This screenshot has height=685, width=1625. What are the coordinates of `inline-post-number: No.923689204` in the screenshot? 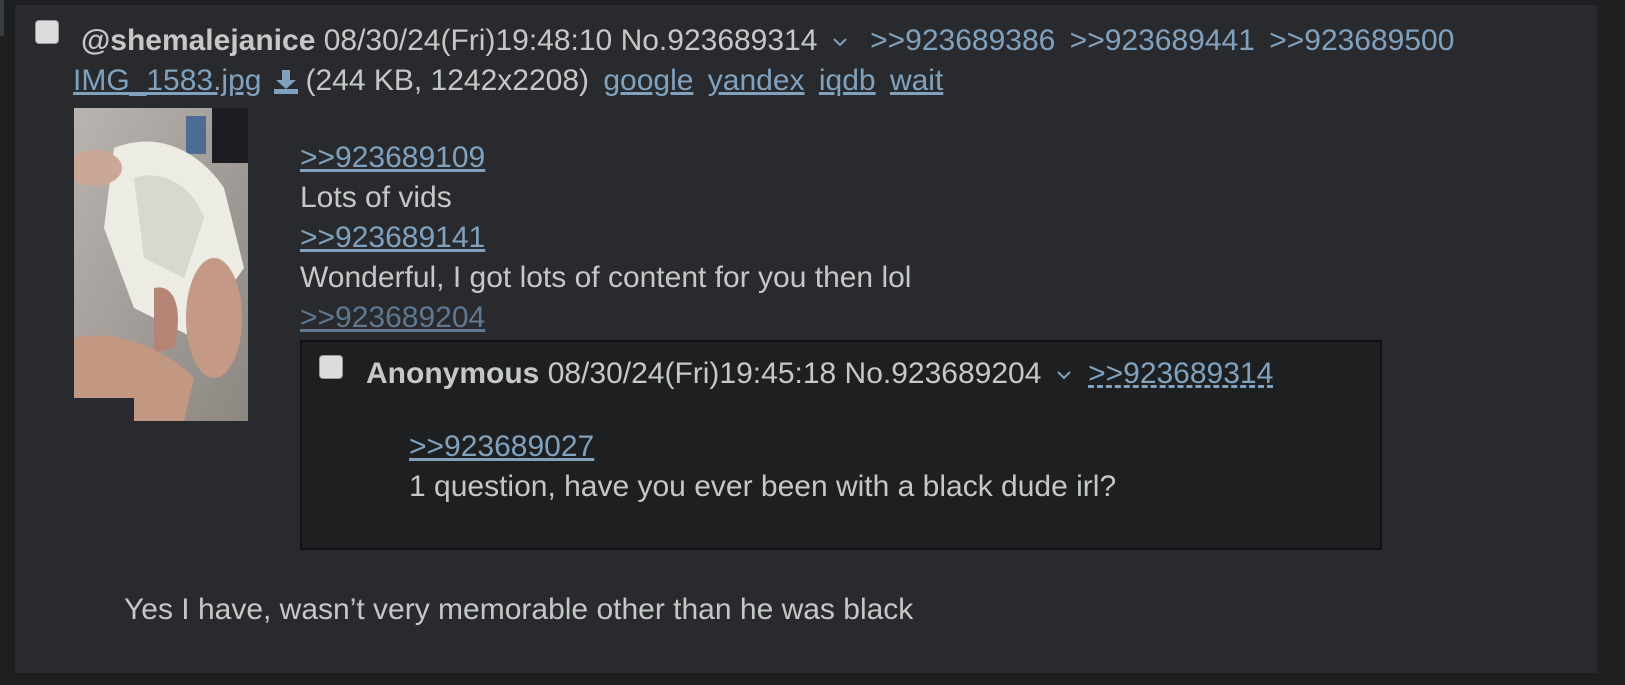 It's located at (943, 373).